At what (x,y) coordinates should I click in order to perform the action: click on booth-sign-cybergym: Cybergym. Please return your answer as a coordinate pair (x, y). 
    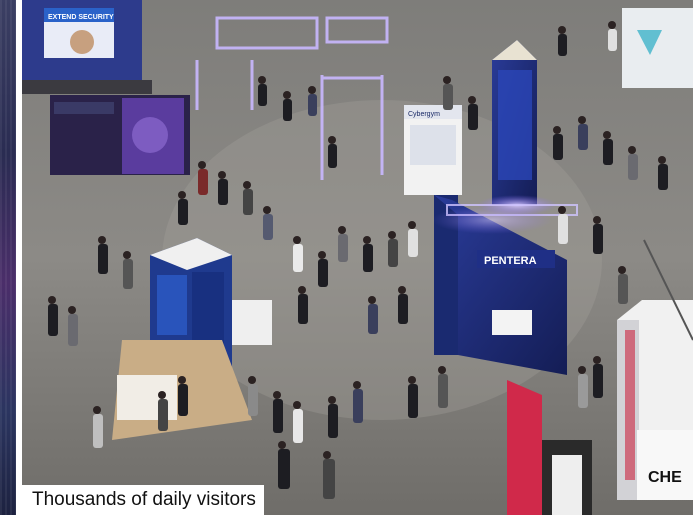
    Looking at the image, I should click on (424, 114).